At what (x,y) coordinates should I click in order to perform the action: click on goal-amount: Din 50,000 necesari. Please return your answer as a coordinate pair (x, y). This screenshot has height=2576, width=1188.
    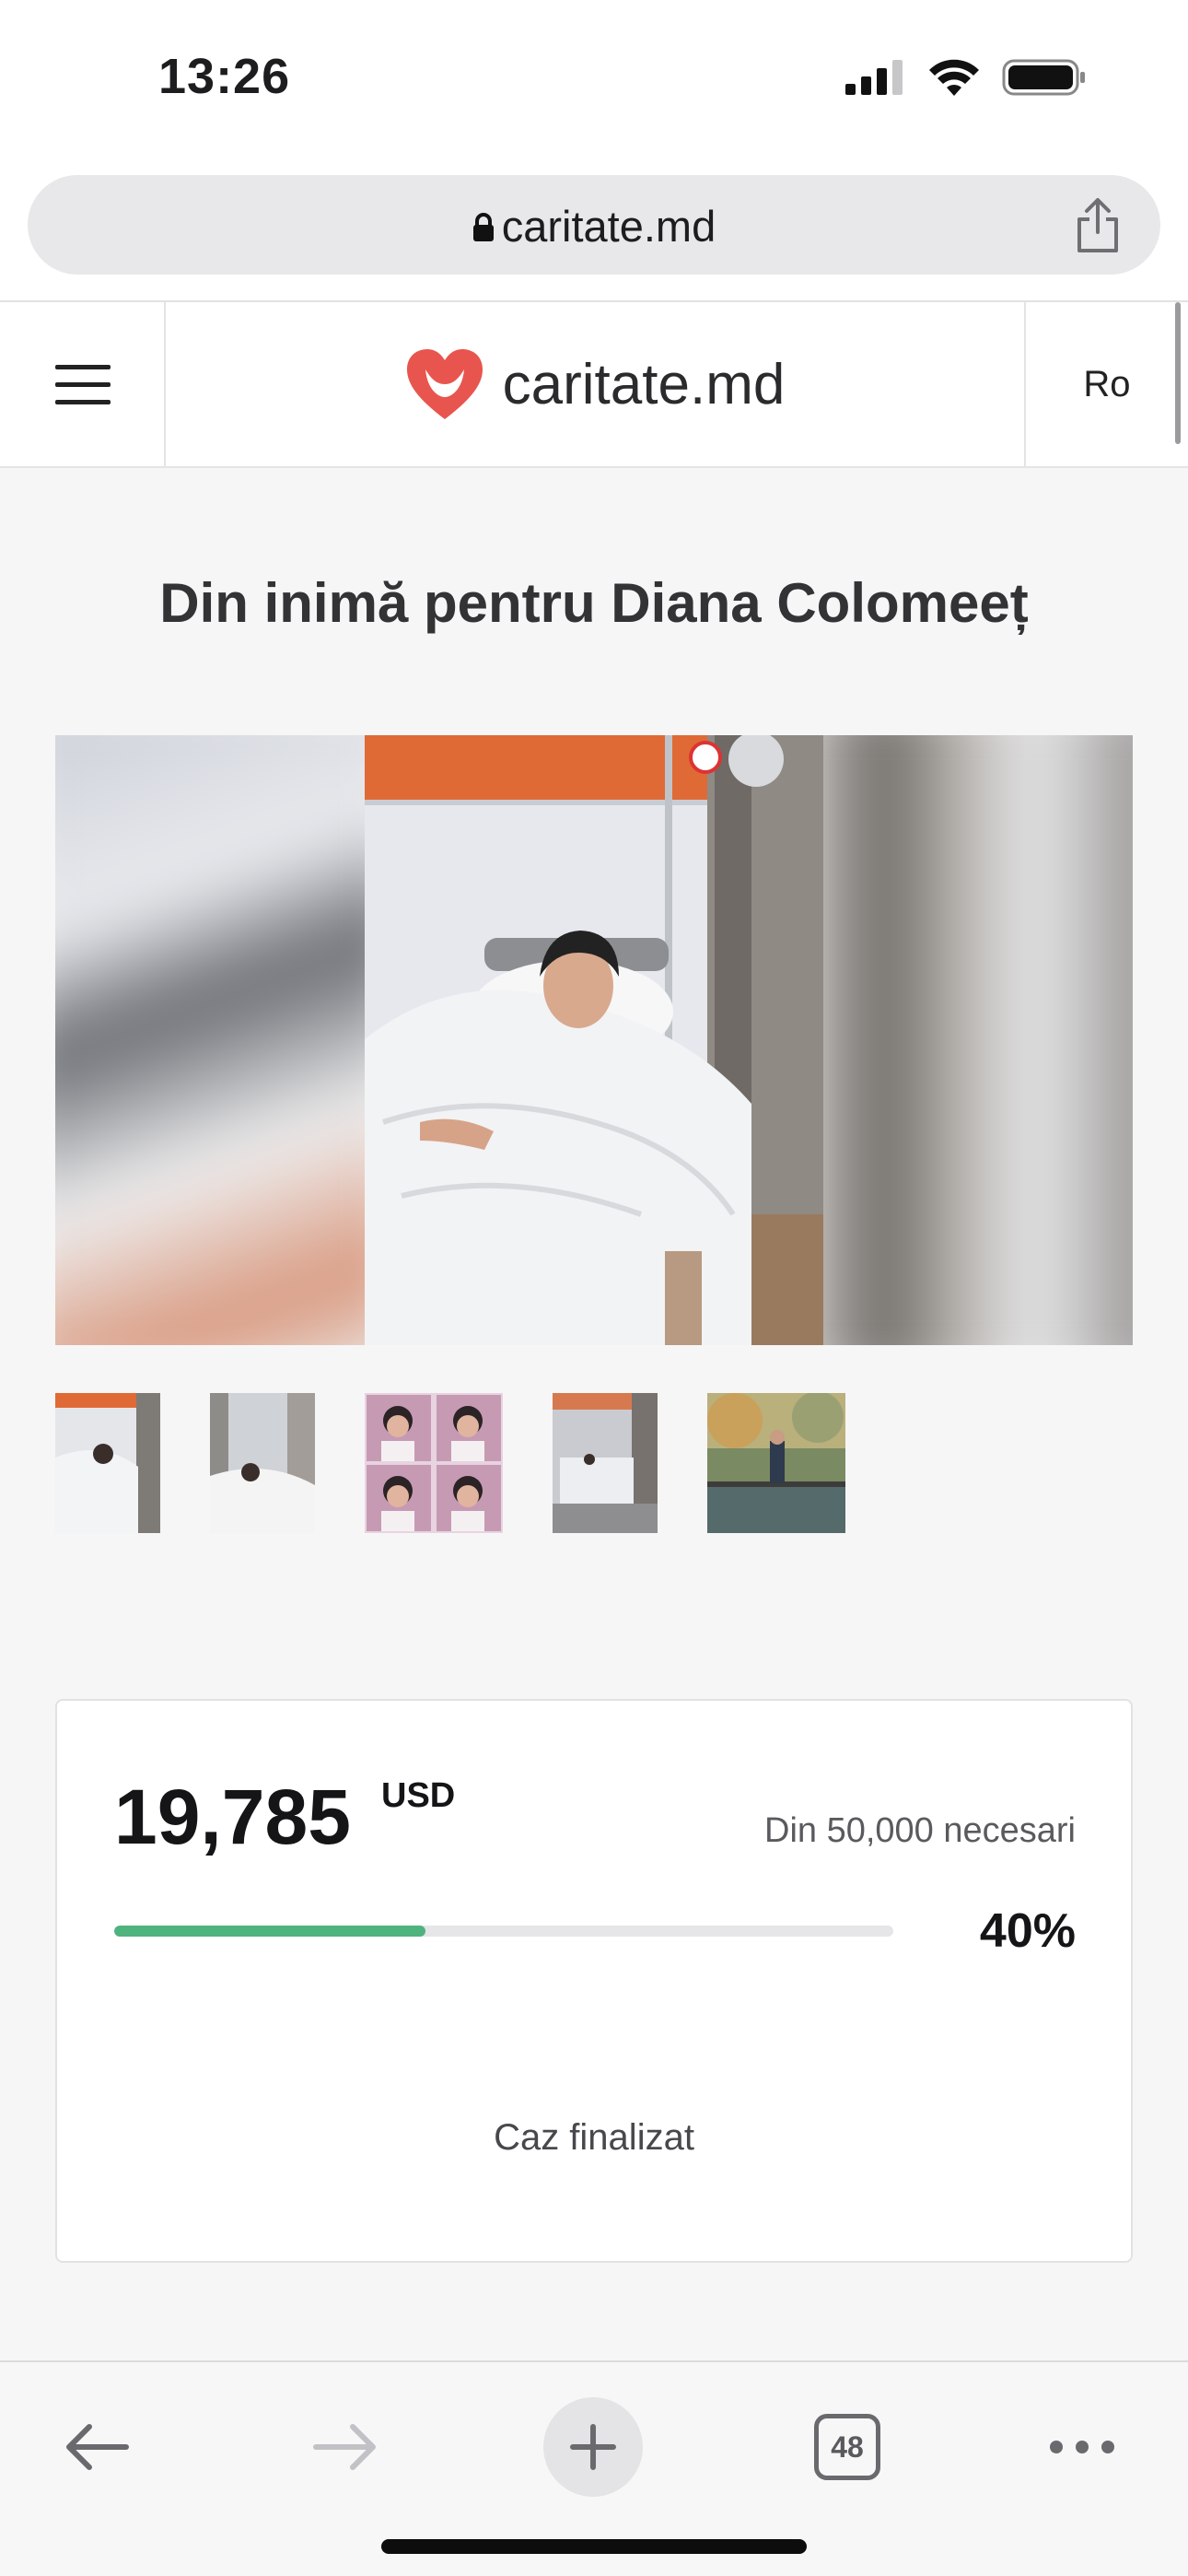
    Looking at the image, I should click on (920, 1830).